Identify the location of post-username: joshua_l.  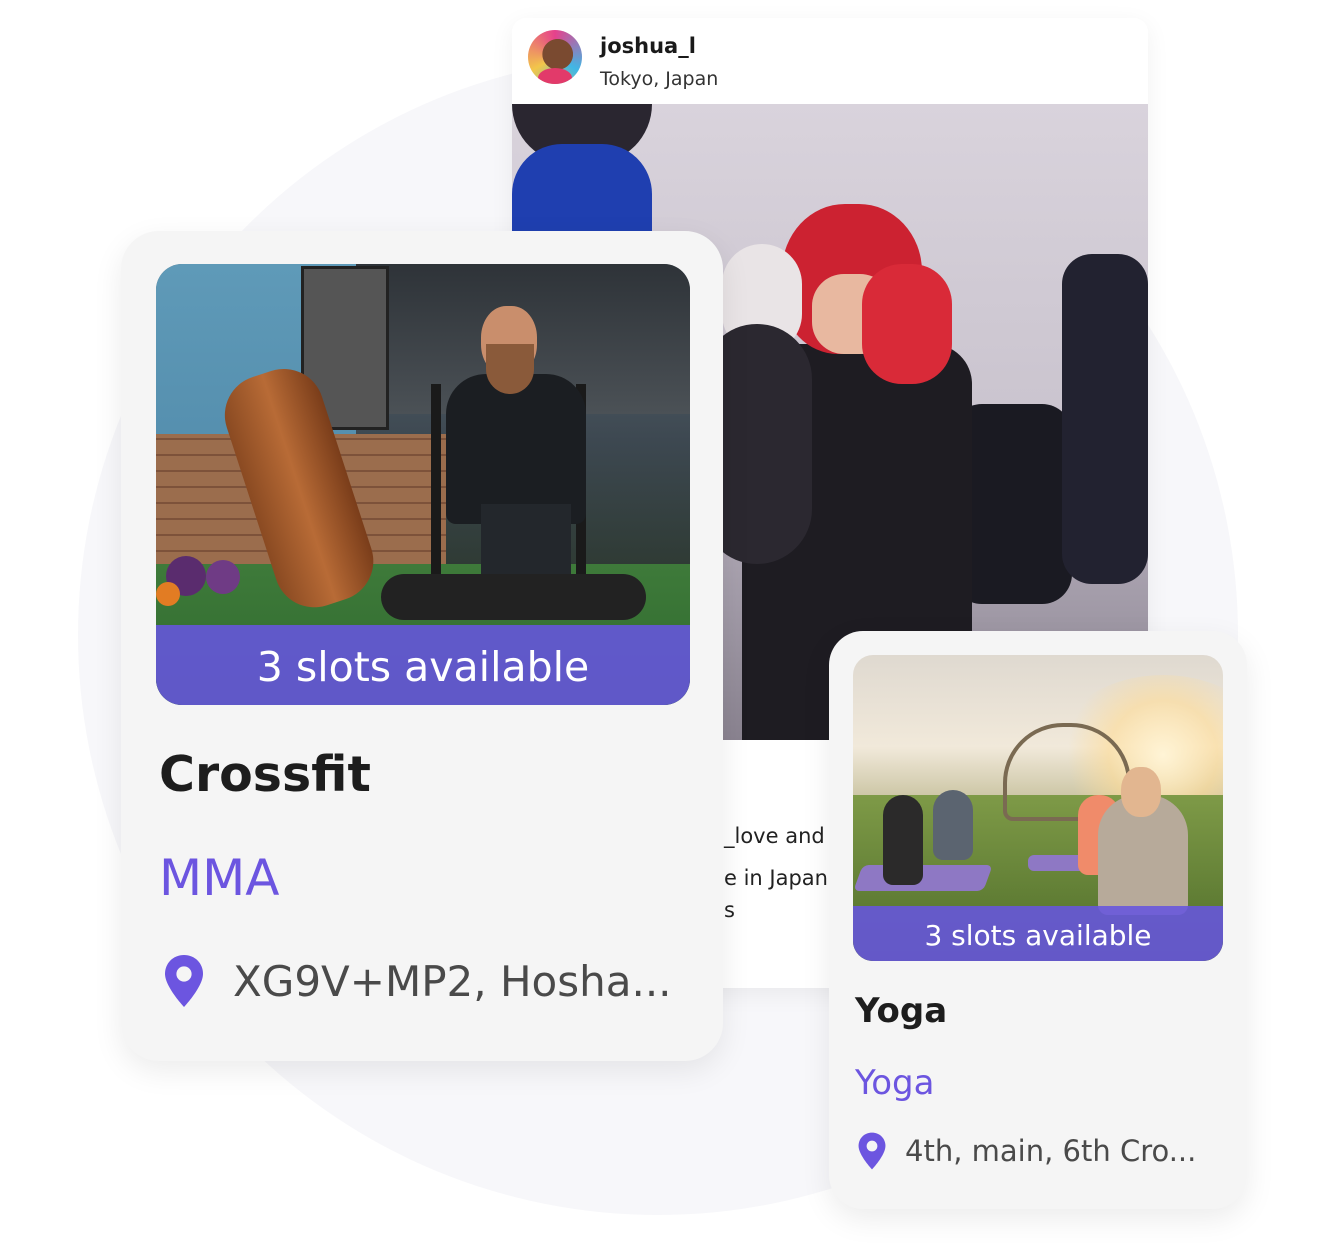
(648, 46).